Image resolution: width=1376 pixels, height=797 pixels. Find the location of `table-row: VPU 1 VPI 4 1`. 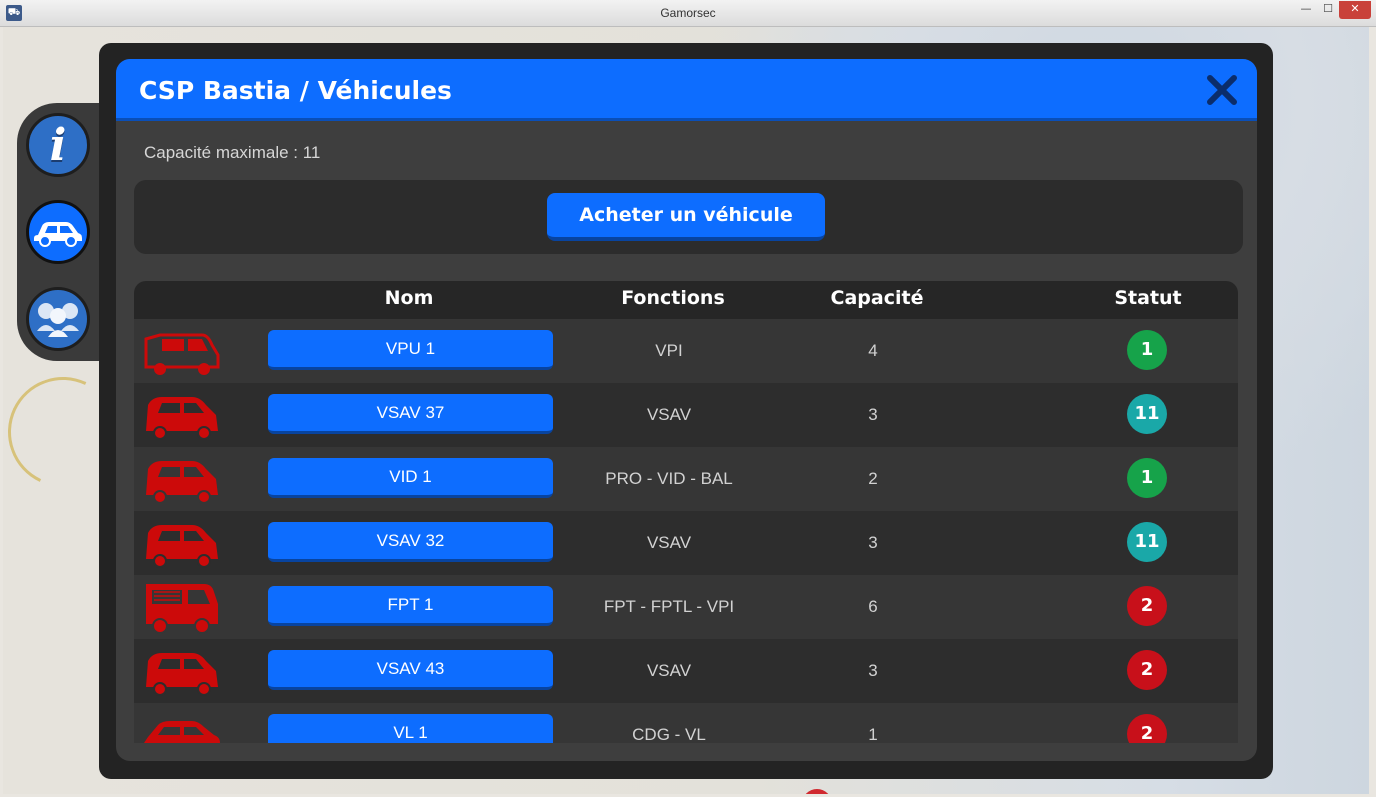

table-row: VPU 1 VPI 4 1 is located at coordinates (686, 351).